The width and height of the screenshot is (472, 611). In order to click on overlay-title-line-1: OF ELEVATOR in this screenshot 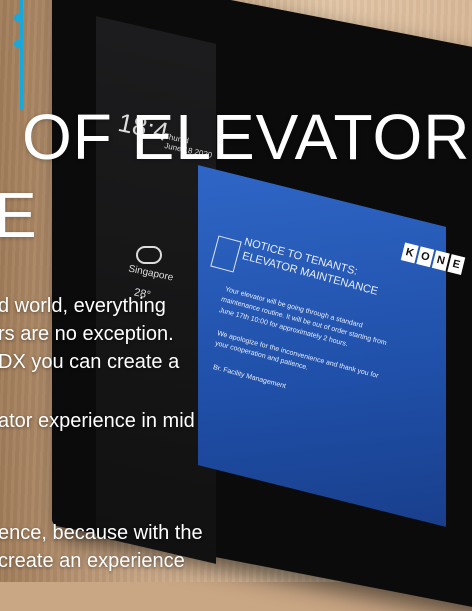, I will do `click(246, 137)`.